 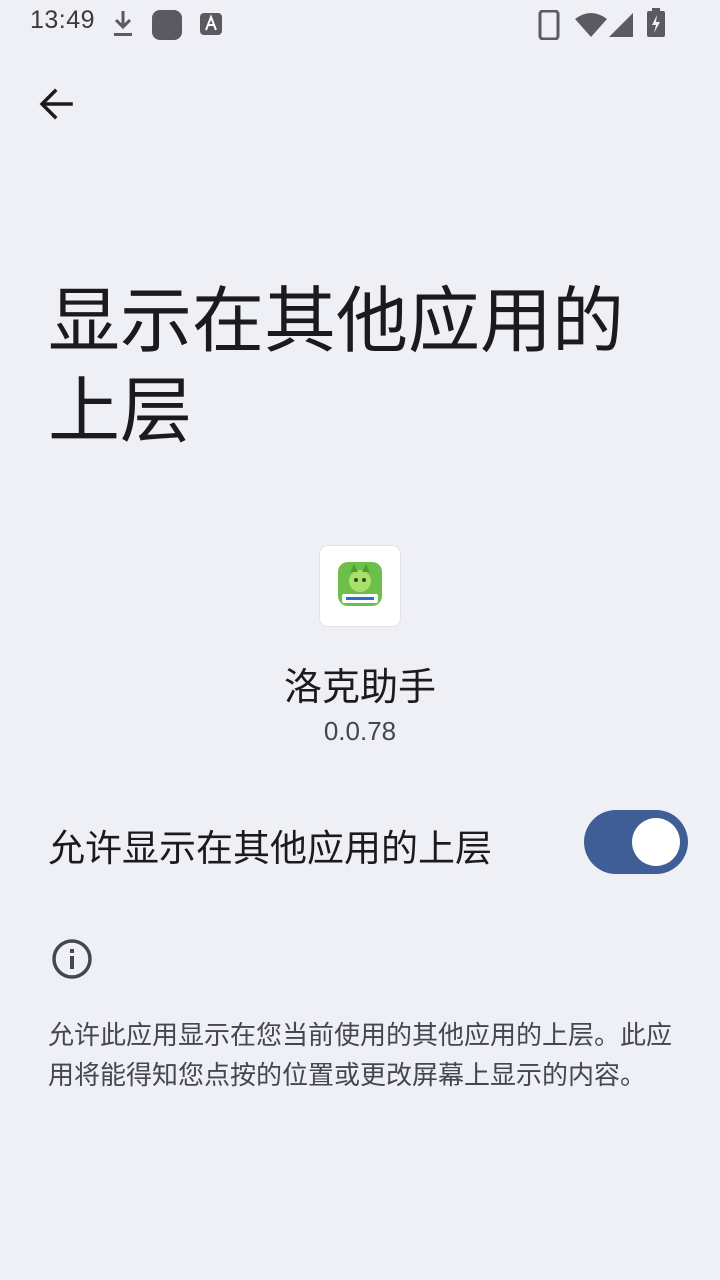 I want to click on switch-thumb, so click(x=656, y=842).